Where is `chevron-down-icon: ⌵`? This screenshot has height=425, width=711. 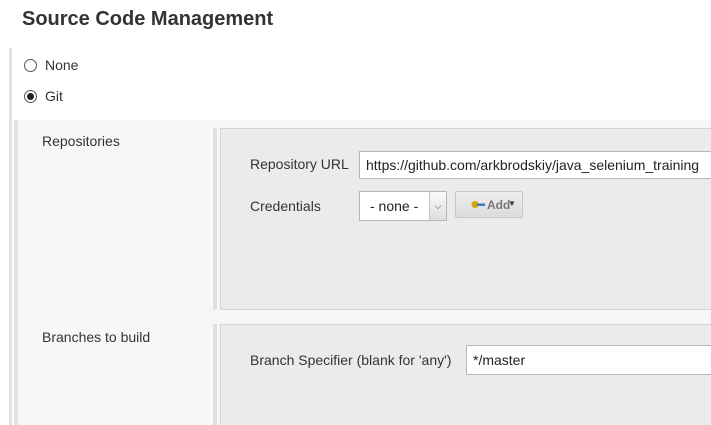 chevron-down-icon: ⌵ is located at coordinates (437, 206).